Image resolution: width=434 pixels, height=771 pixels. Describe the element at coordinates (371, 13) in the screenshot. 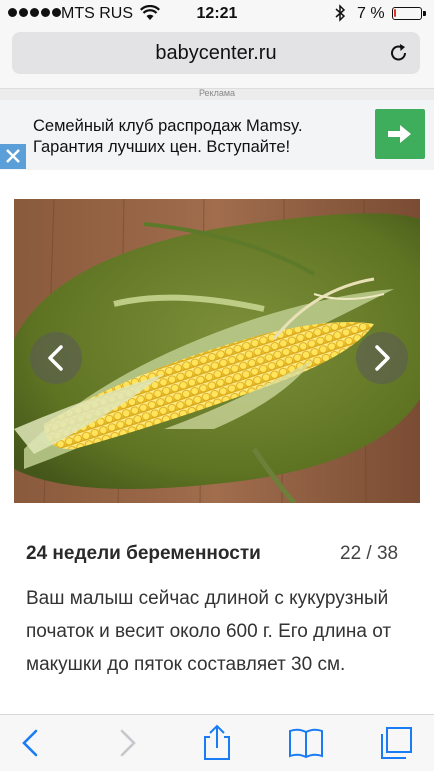

I see `battery-percent: 7 %` at that location.